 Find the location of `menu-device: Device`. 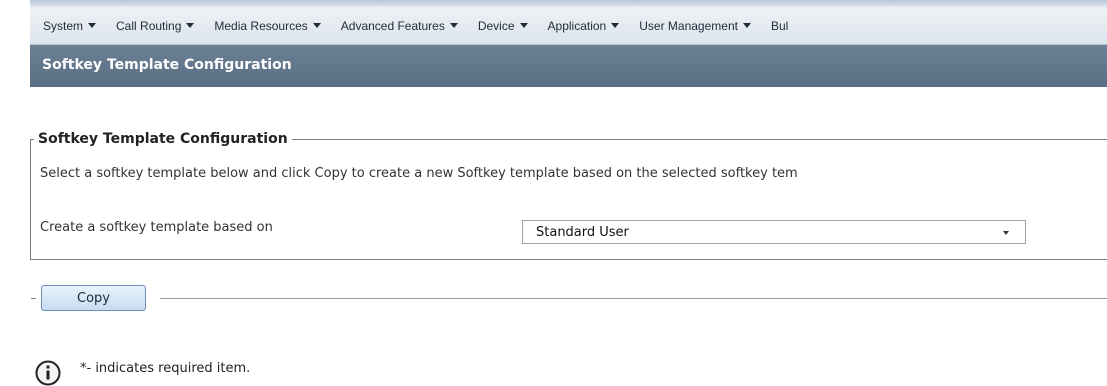

menu-device: Device is located at coordinates (503, 26).